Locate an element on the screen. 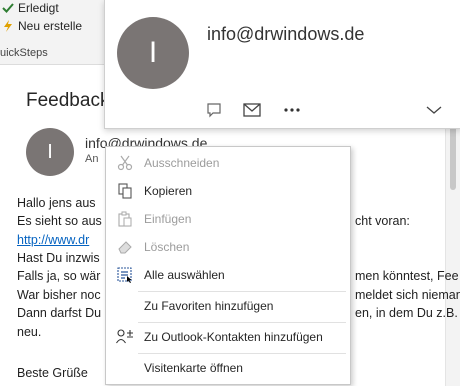 This screenshot has height=386, width=460. lightning-icon is located at coordinates (8, 26).